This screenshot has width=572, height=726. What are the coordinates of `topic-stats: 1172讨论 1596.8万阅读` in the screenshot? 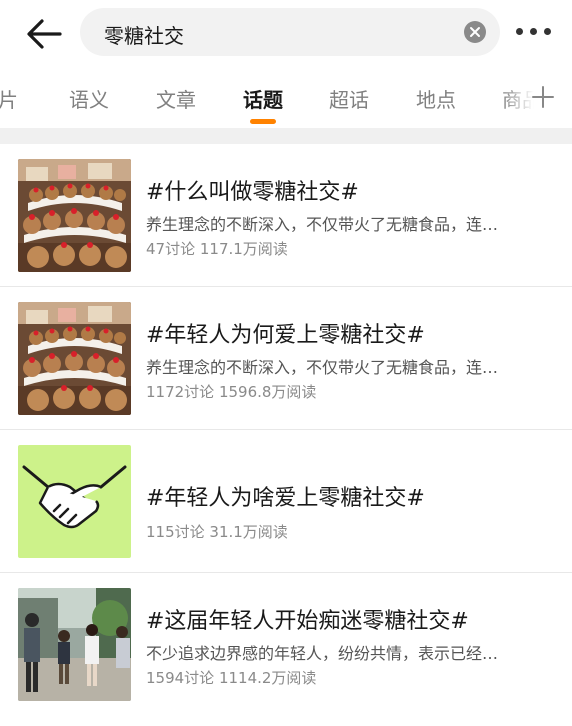 It's located at (231, 392).